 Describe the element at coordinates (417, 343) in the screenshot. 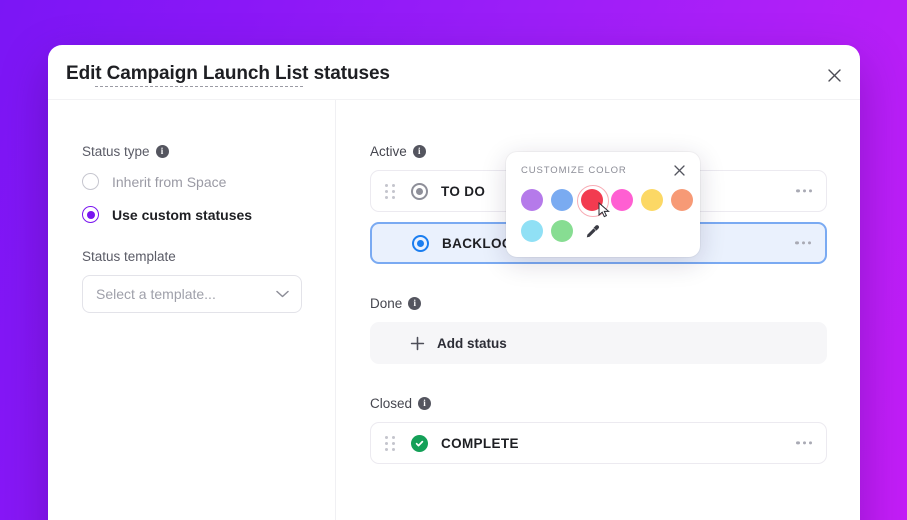

I see `plus-icon` at that location.